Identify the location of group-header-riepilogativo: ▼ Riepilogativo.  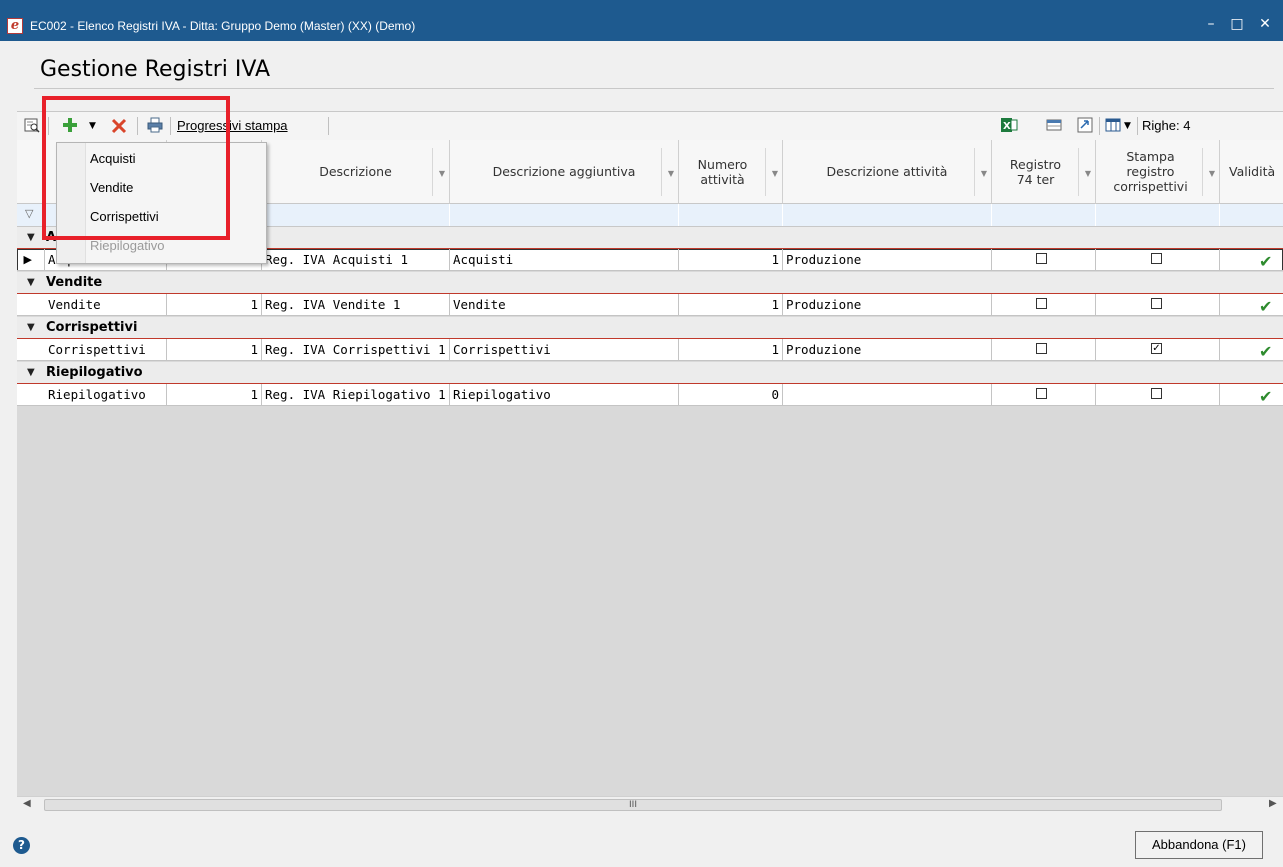
(650, 373).